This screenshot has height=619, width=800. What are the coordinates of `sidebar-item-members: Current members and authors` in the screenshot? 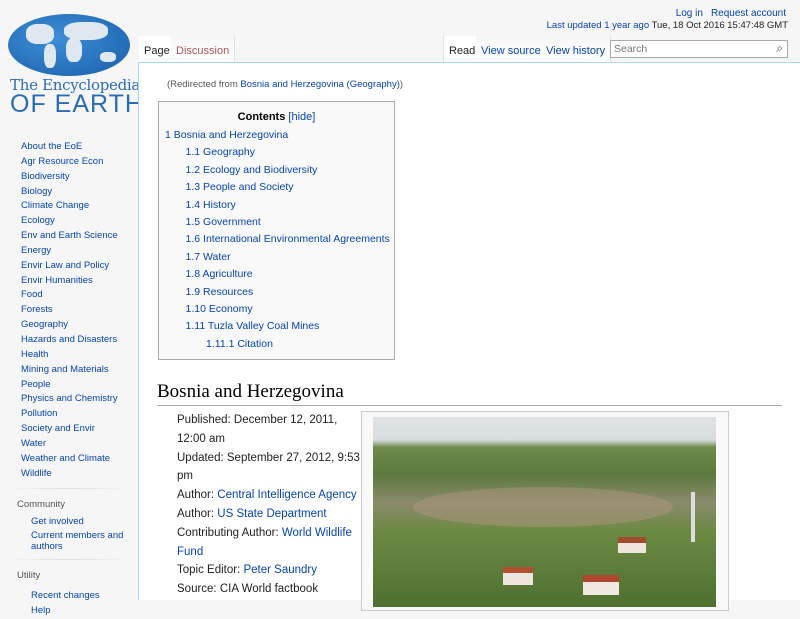 It's located at (69, 541).